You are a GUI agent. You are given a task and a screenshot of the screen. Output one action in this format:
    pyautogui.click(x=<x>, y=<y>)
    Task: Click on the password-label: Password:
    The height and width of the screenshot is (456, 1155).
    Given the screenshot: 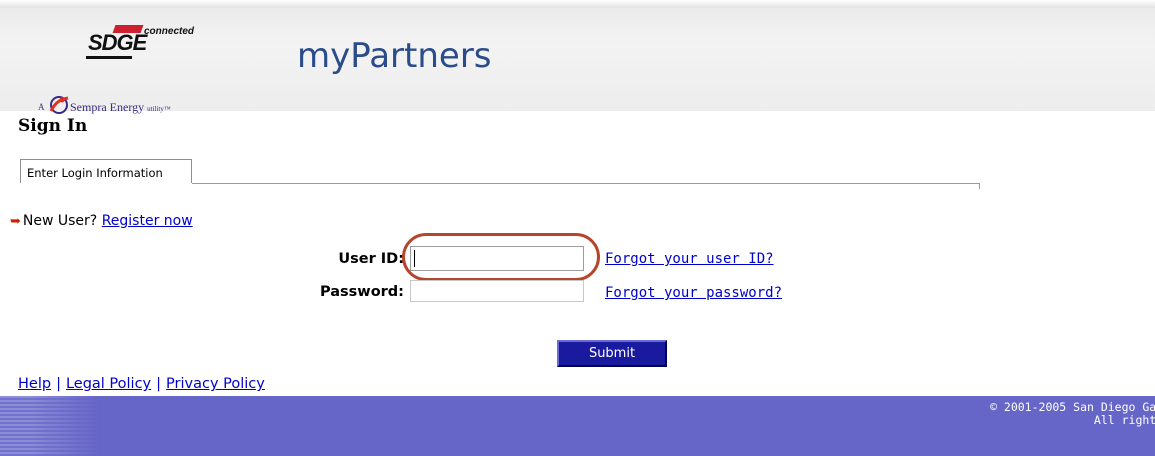 What is the action you would take?
    pyautogui.click(x=362, y=292)
    